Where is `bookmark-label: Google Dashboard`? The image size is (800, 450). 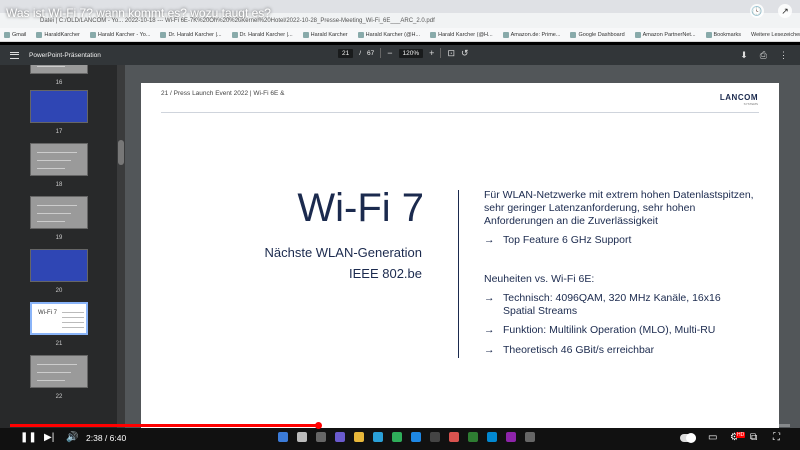 bookmark-label: Google Dashboard is located at coordinates (601, 34).